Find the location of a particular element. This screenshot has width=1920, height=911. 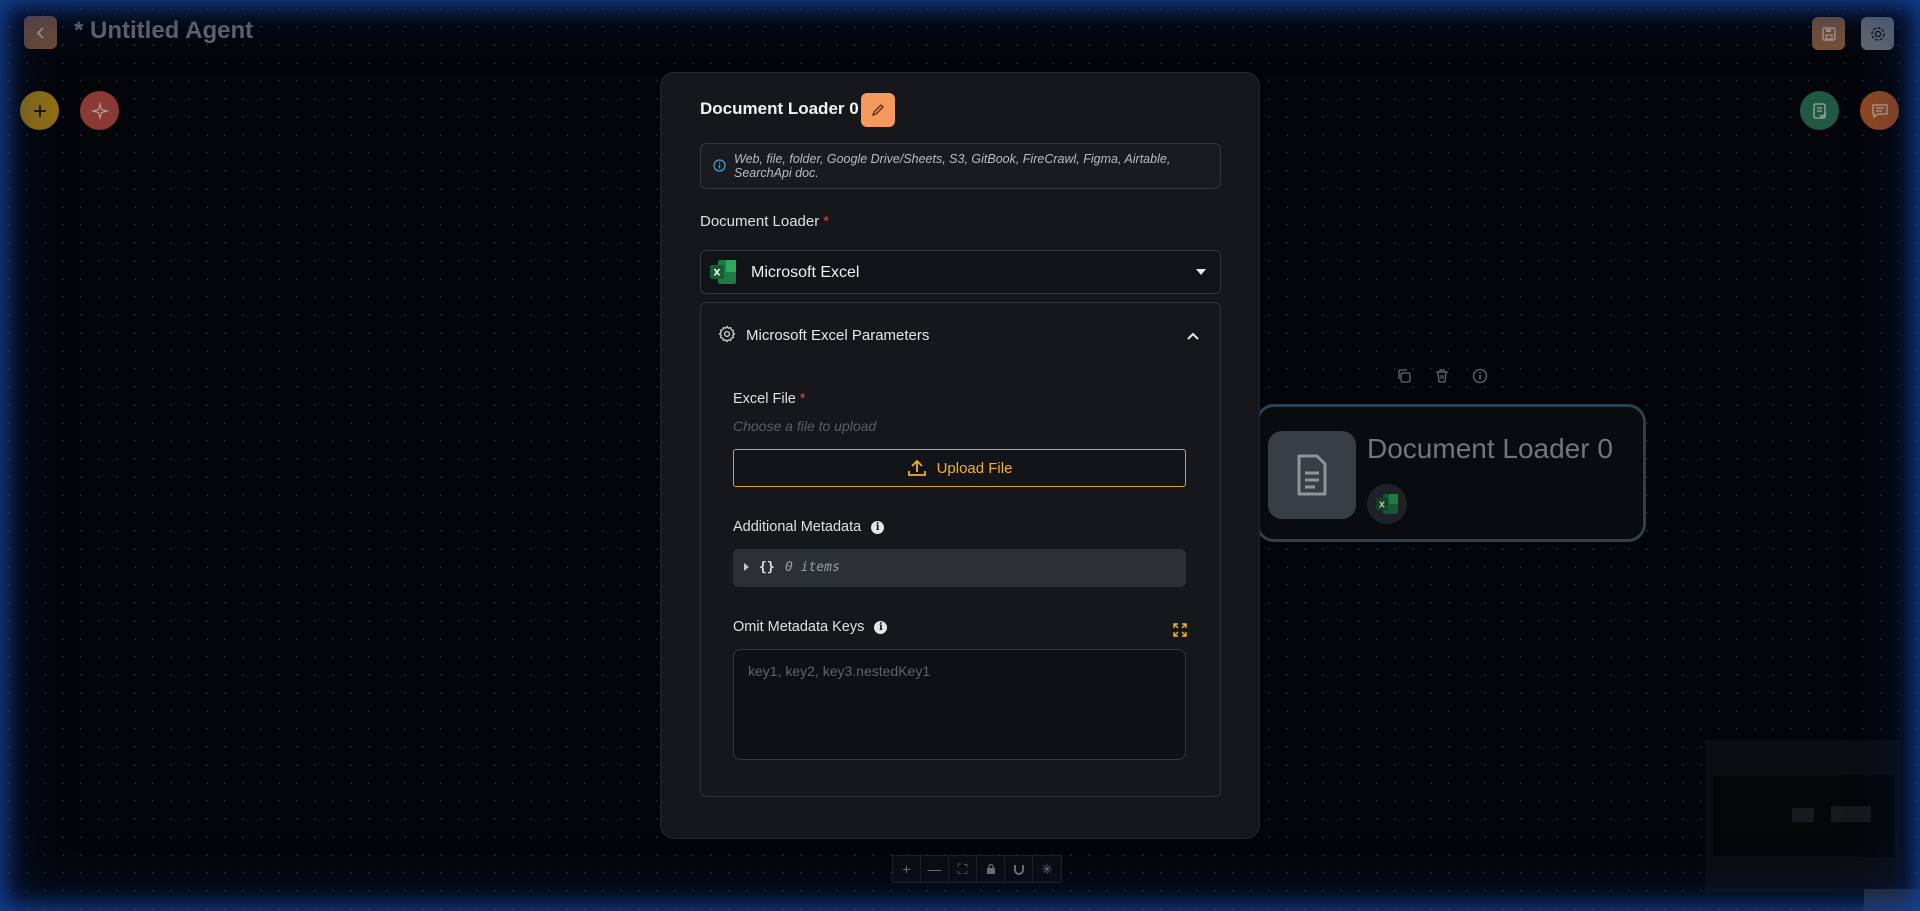

document-loader-label: Document Loader * is located at coordinates (765, 221).